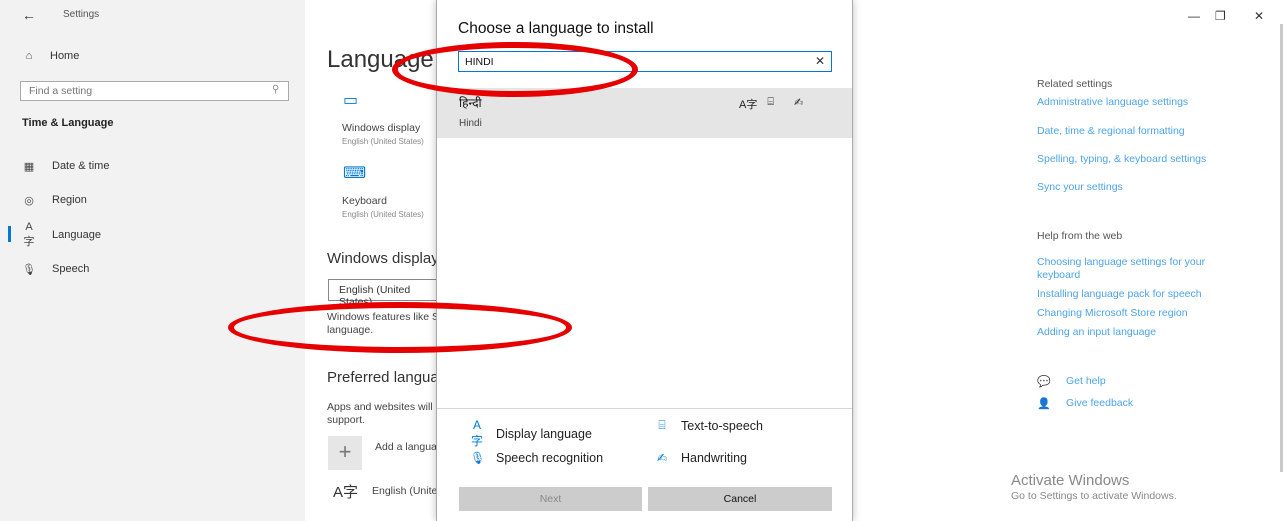  Describe the element at coordinates (350, 330) in the screenshot. I see `display-language-description-2: language.` at that location.